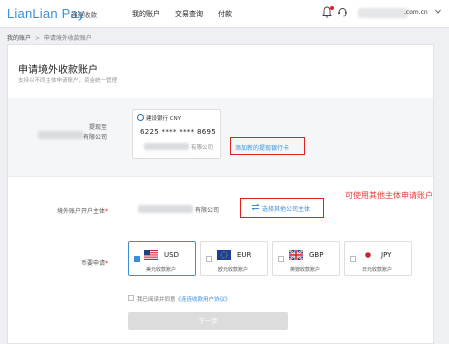 The width and height of the screenshot is (449, 344). I want to click on annotation-text: 可使用其他主体申请账户, so click(389, 195).